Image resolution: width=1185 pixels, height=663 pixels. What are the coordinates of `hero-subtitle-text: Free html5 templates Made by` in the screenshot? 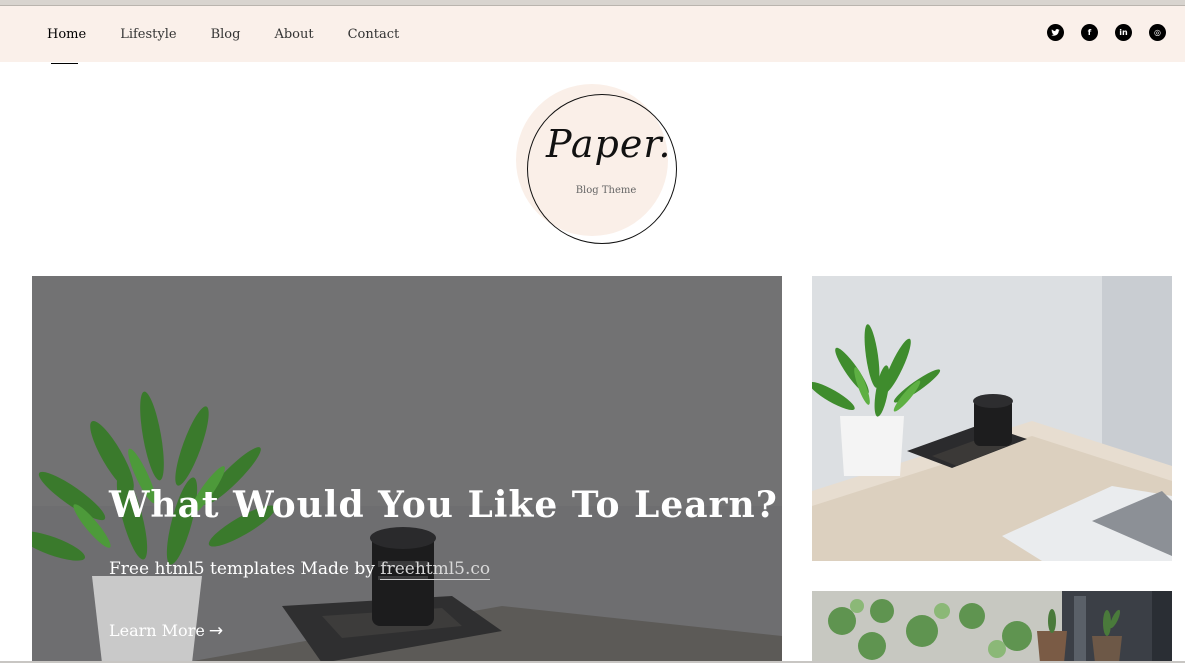 It's located at (245, 569).